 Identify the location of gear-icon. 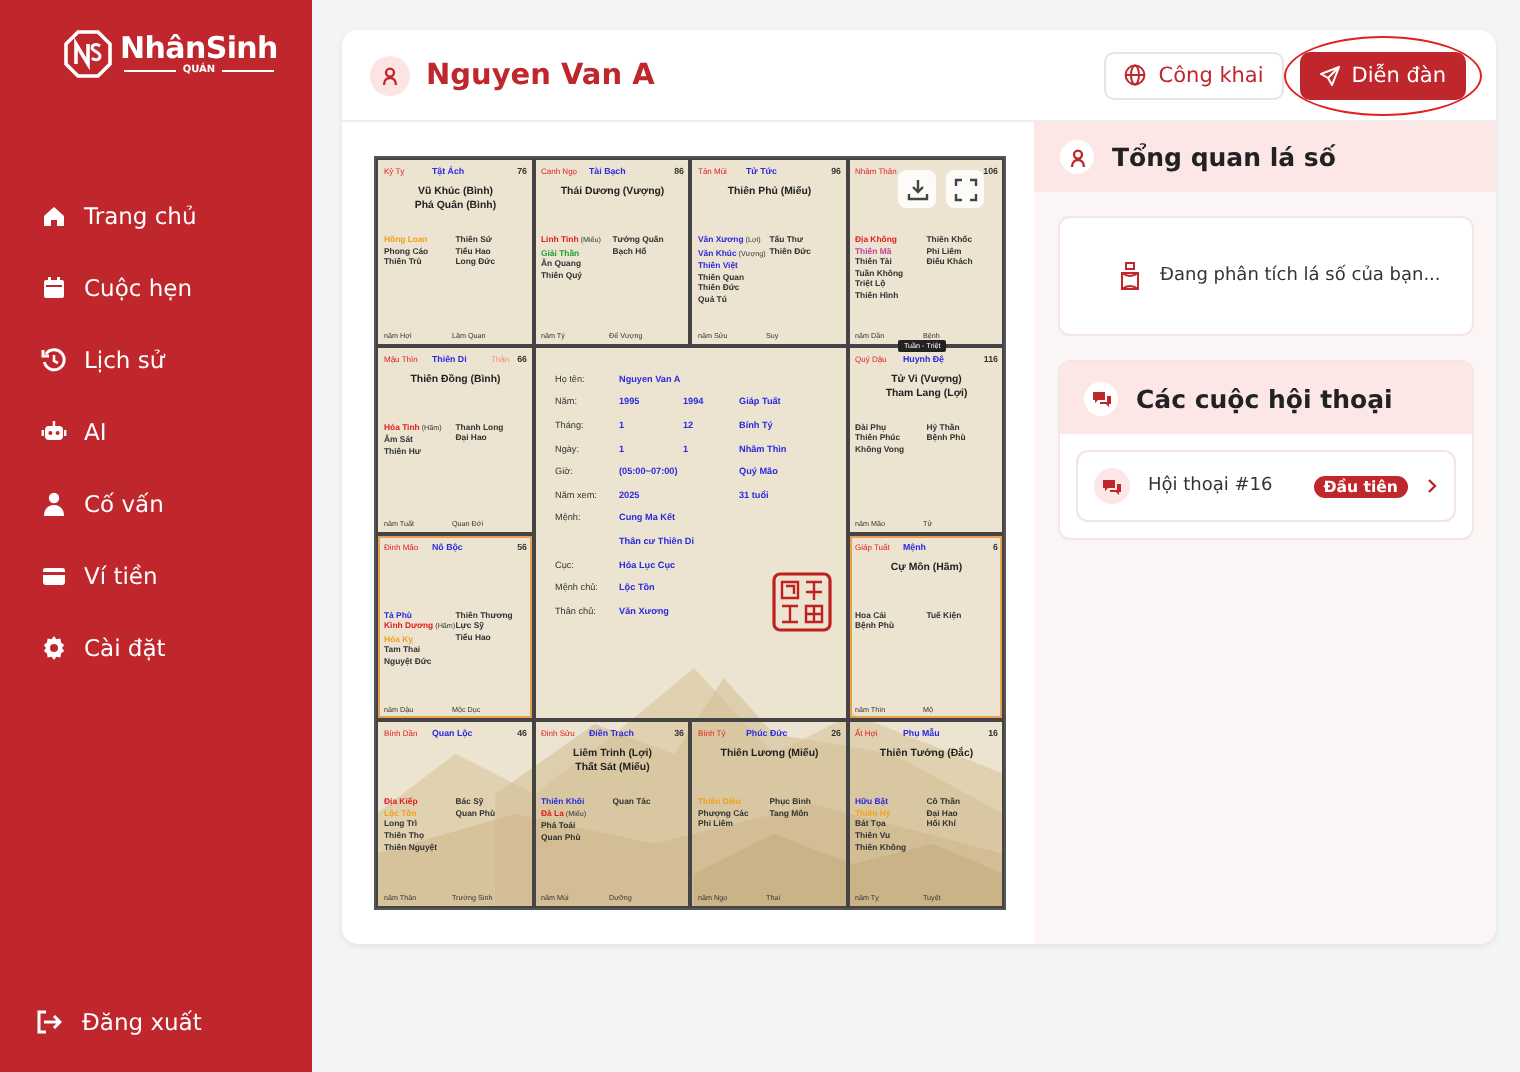
(54, 648).